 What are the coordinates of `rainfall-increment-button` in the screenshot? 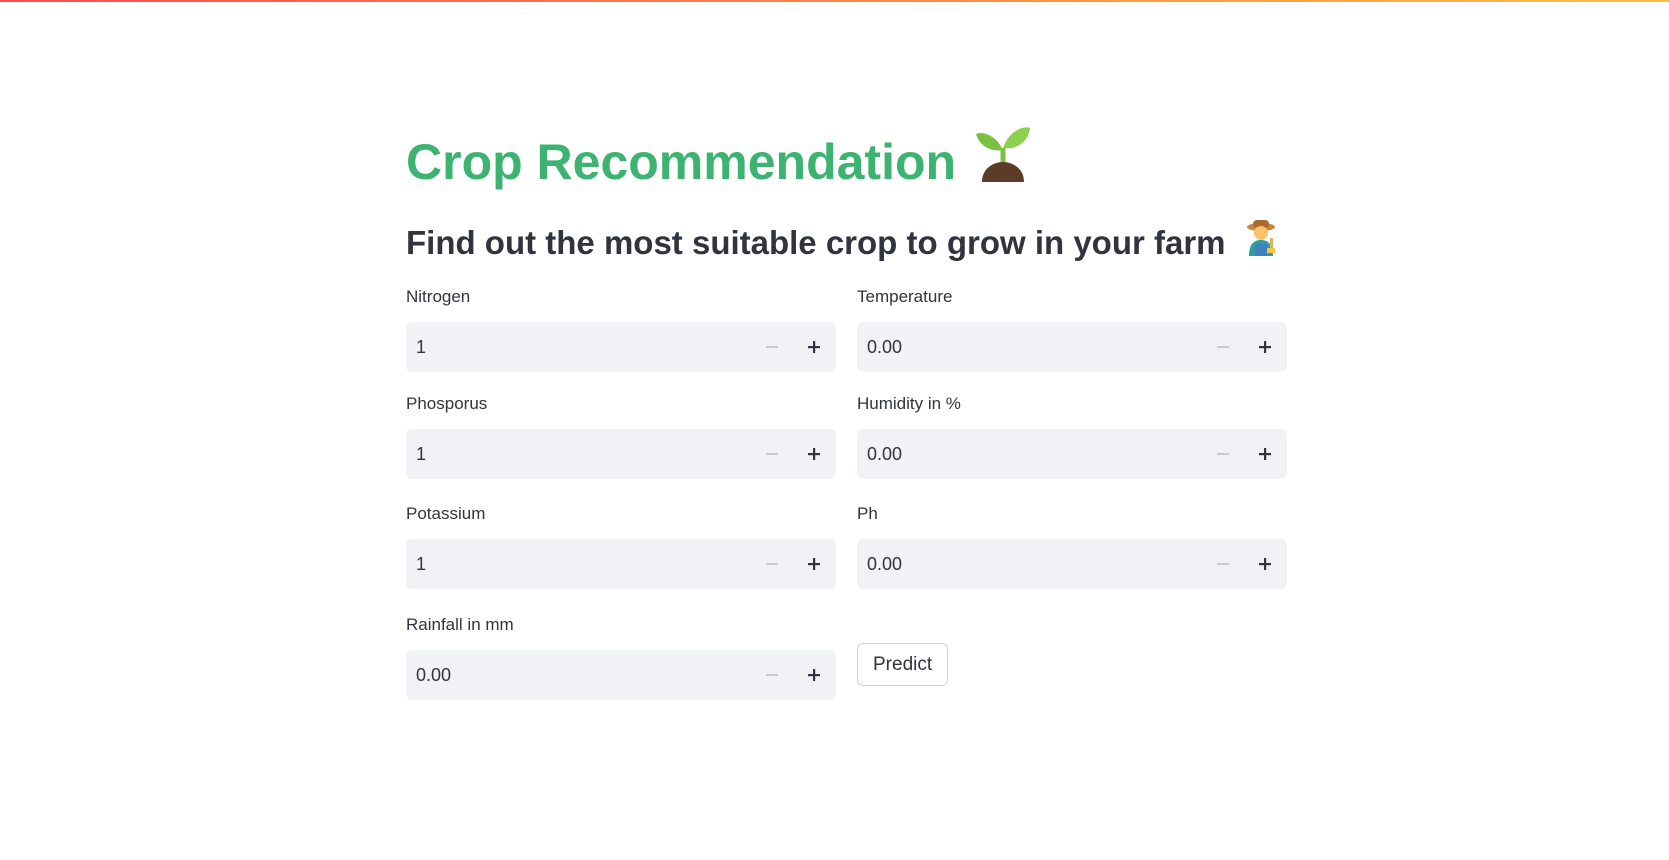 It's located at (814, 675).